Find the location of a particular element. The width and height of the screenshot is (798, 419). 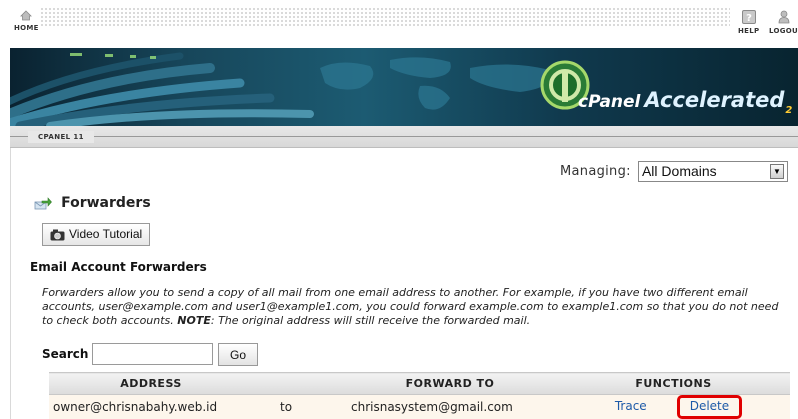

managing-label: Managing: is located at coordinates (595, 171).